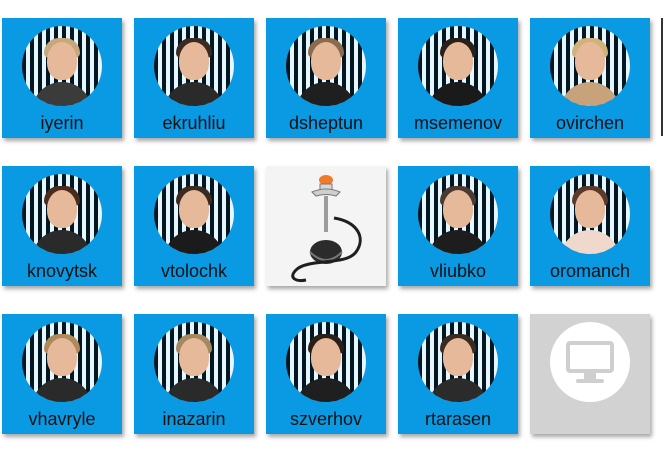  I want to click on user-tile-ovirchen: ovirchen, so click(590, 78).